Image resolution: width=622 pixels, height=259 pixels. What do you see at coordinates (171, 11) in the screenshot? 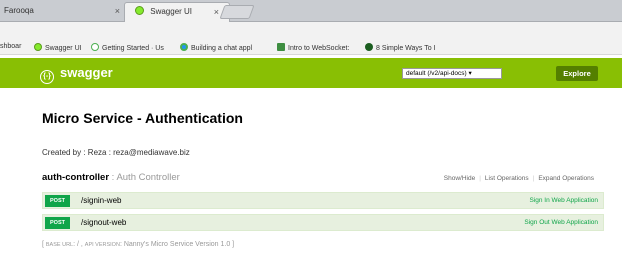
I see `tab-label: Swagger UI` at bounding box center [171, 11].